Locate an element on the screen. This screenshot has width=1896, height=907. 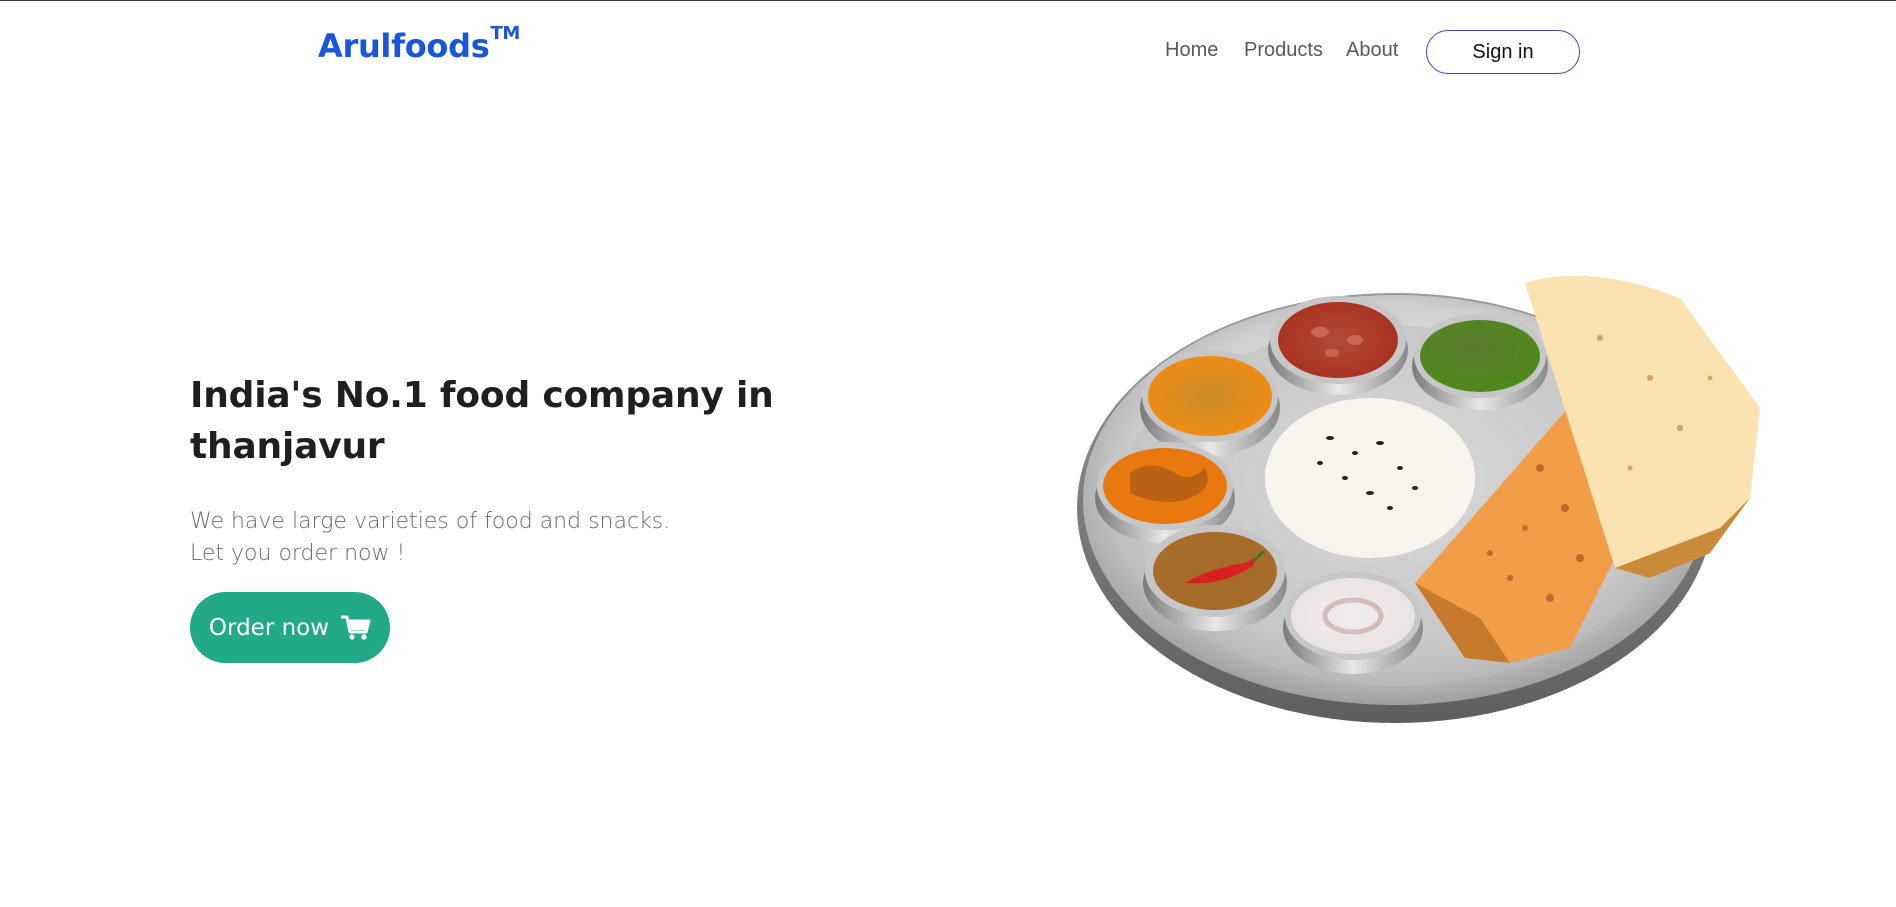
nav-link-products: Products is located at coordinates (1283, 50).